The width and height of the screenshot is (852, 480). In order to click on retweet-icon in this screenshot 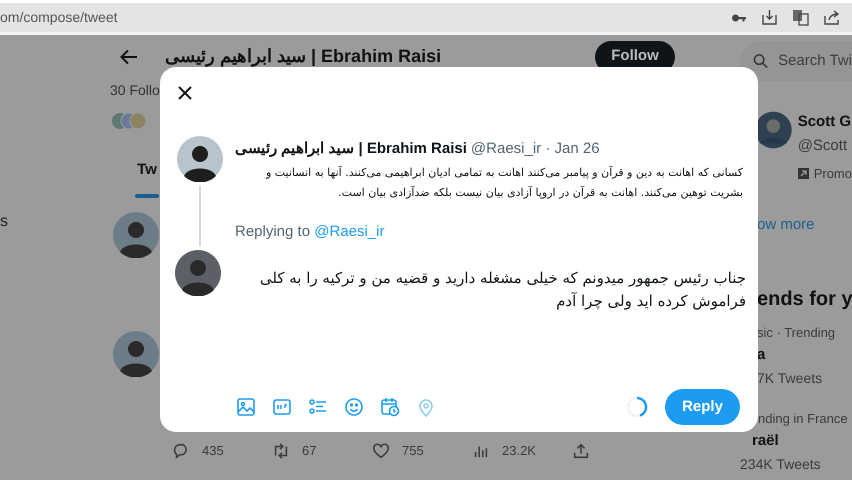, I will do `click(281, 451)`.